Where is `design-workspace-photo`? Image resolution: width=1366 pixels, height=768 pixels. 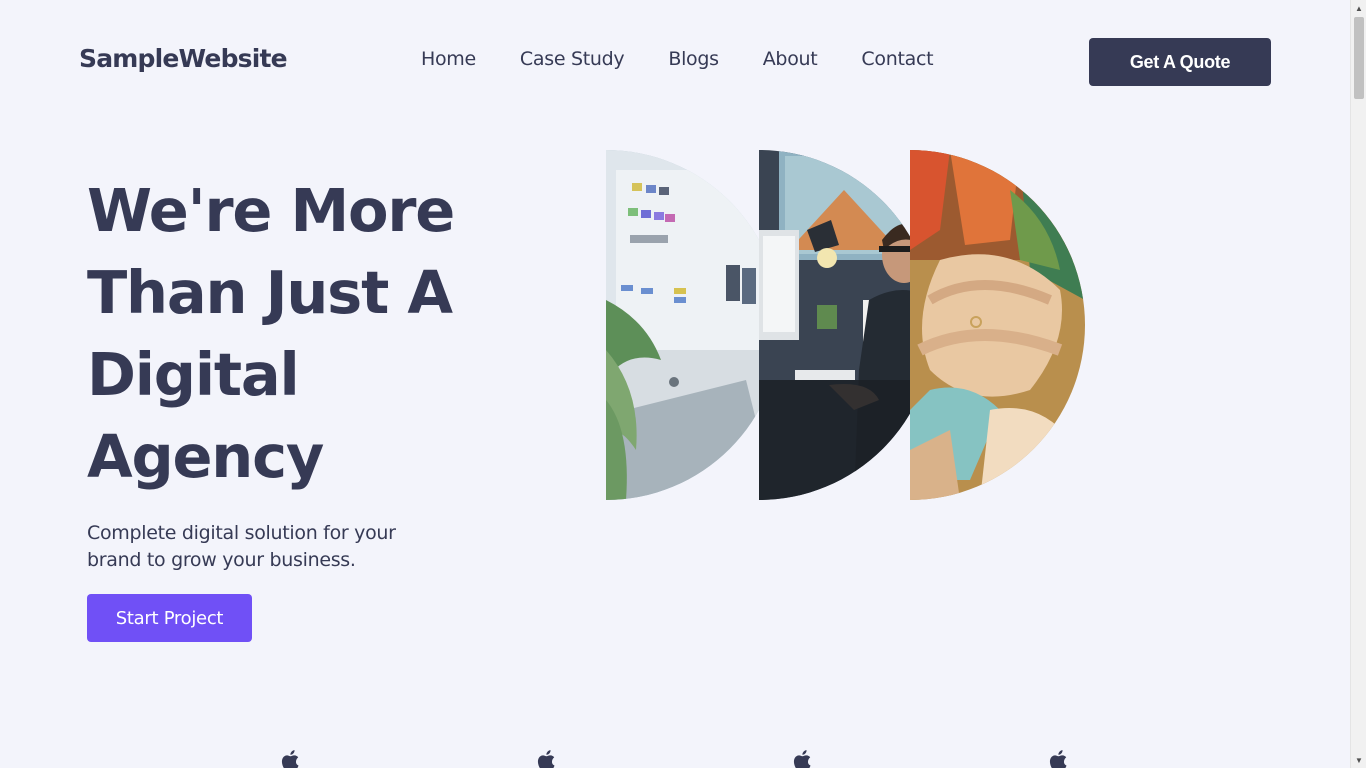
design-workspace-photo is located at coordinates (693, 325).